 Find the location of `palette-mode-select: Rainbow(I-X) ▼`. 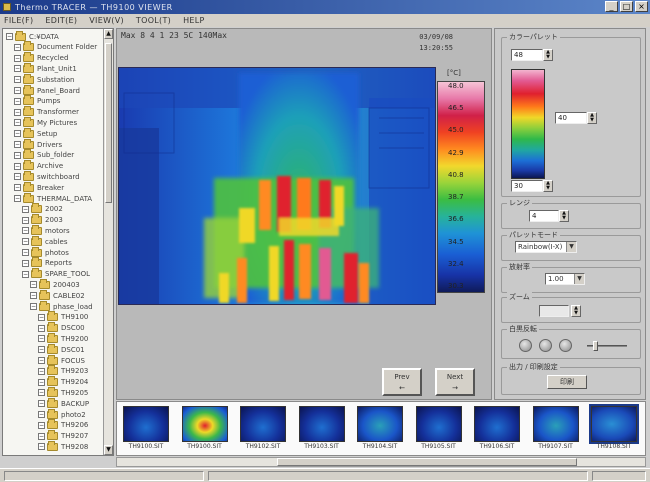

palette-mode-select: Rainbow(I-X) ▼ is located at coordinates (546, 247).